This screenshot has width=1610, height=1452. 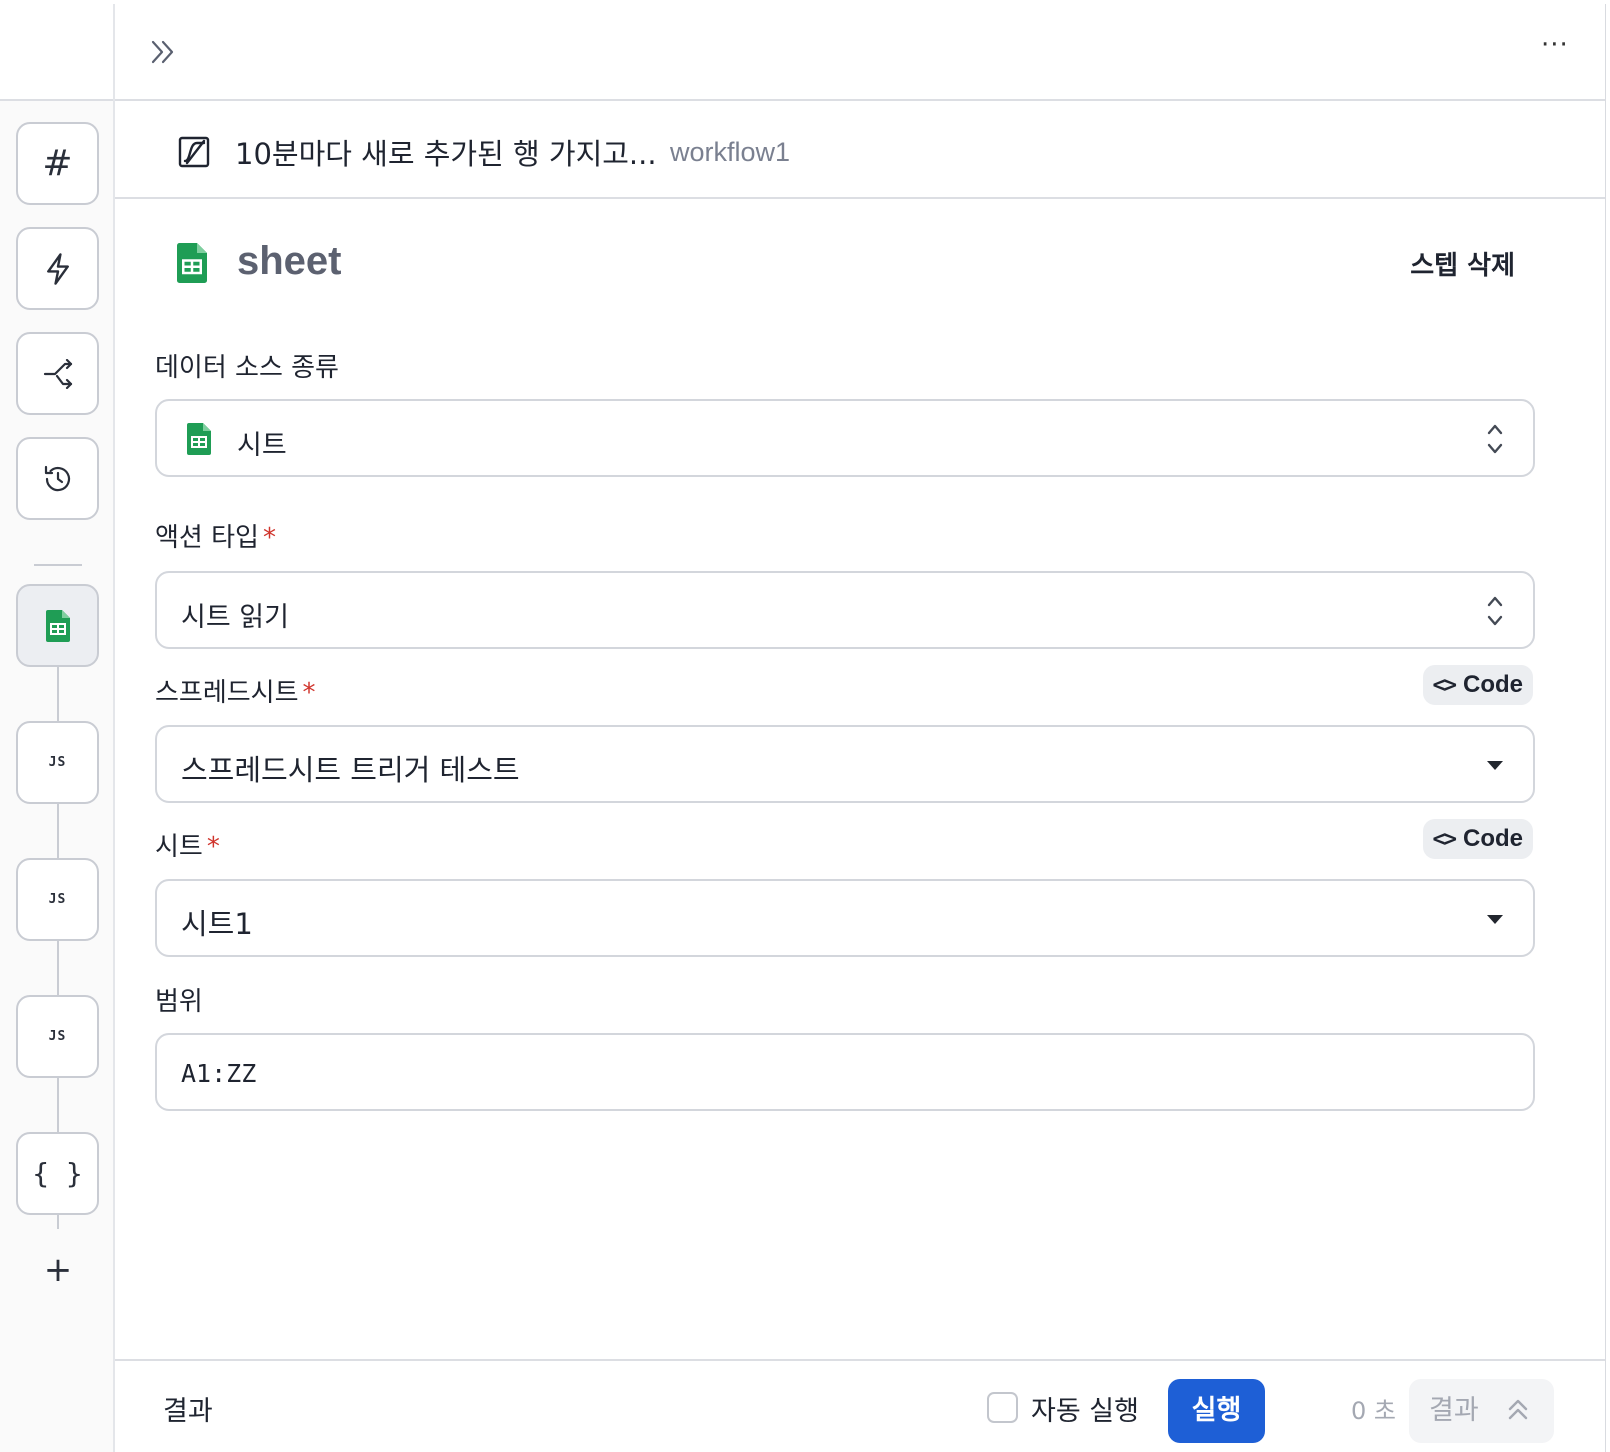 I want to click on rail-json-step-button: { }, so click(x=57, y=1173).